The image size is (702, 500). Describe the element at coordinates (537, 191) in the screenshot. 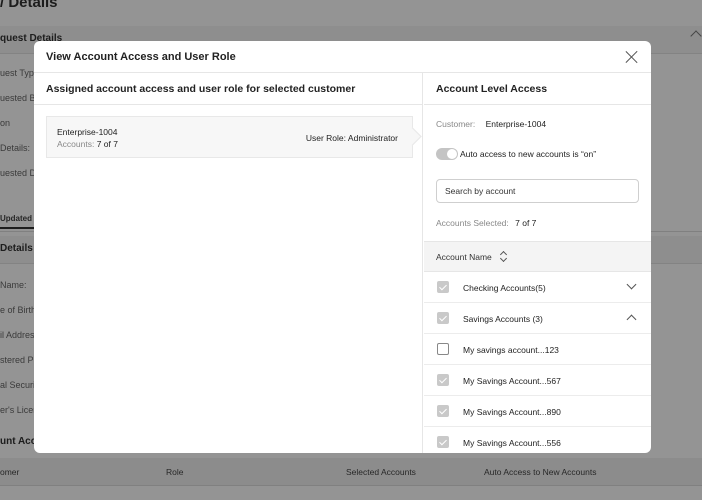

I see `search-input` at that location.